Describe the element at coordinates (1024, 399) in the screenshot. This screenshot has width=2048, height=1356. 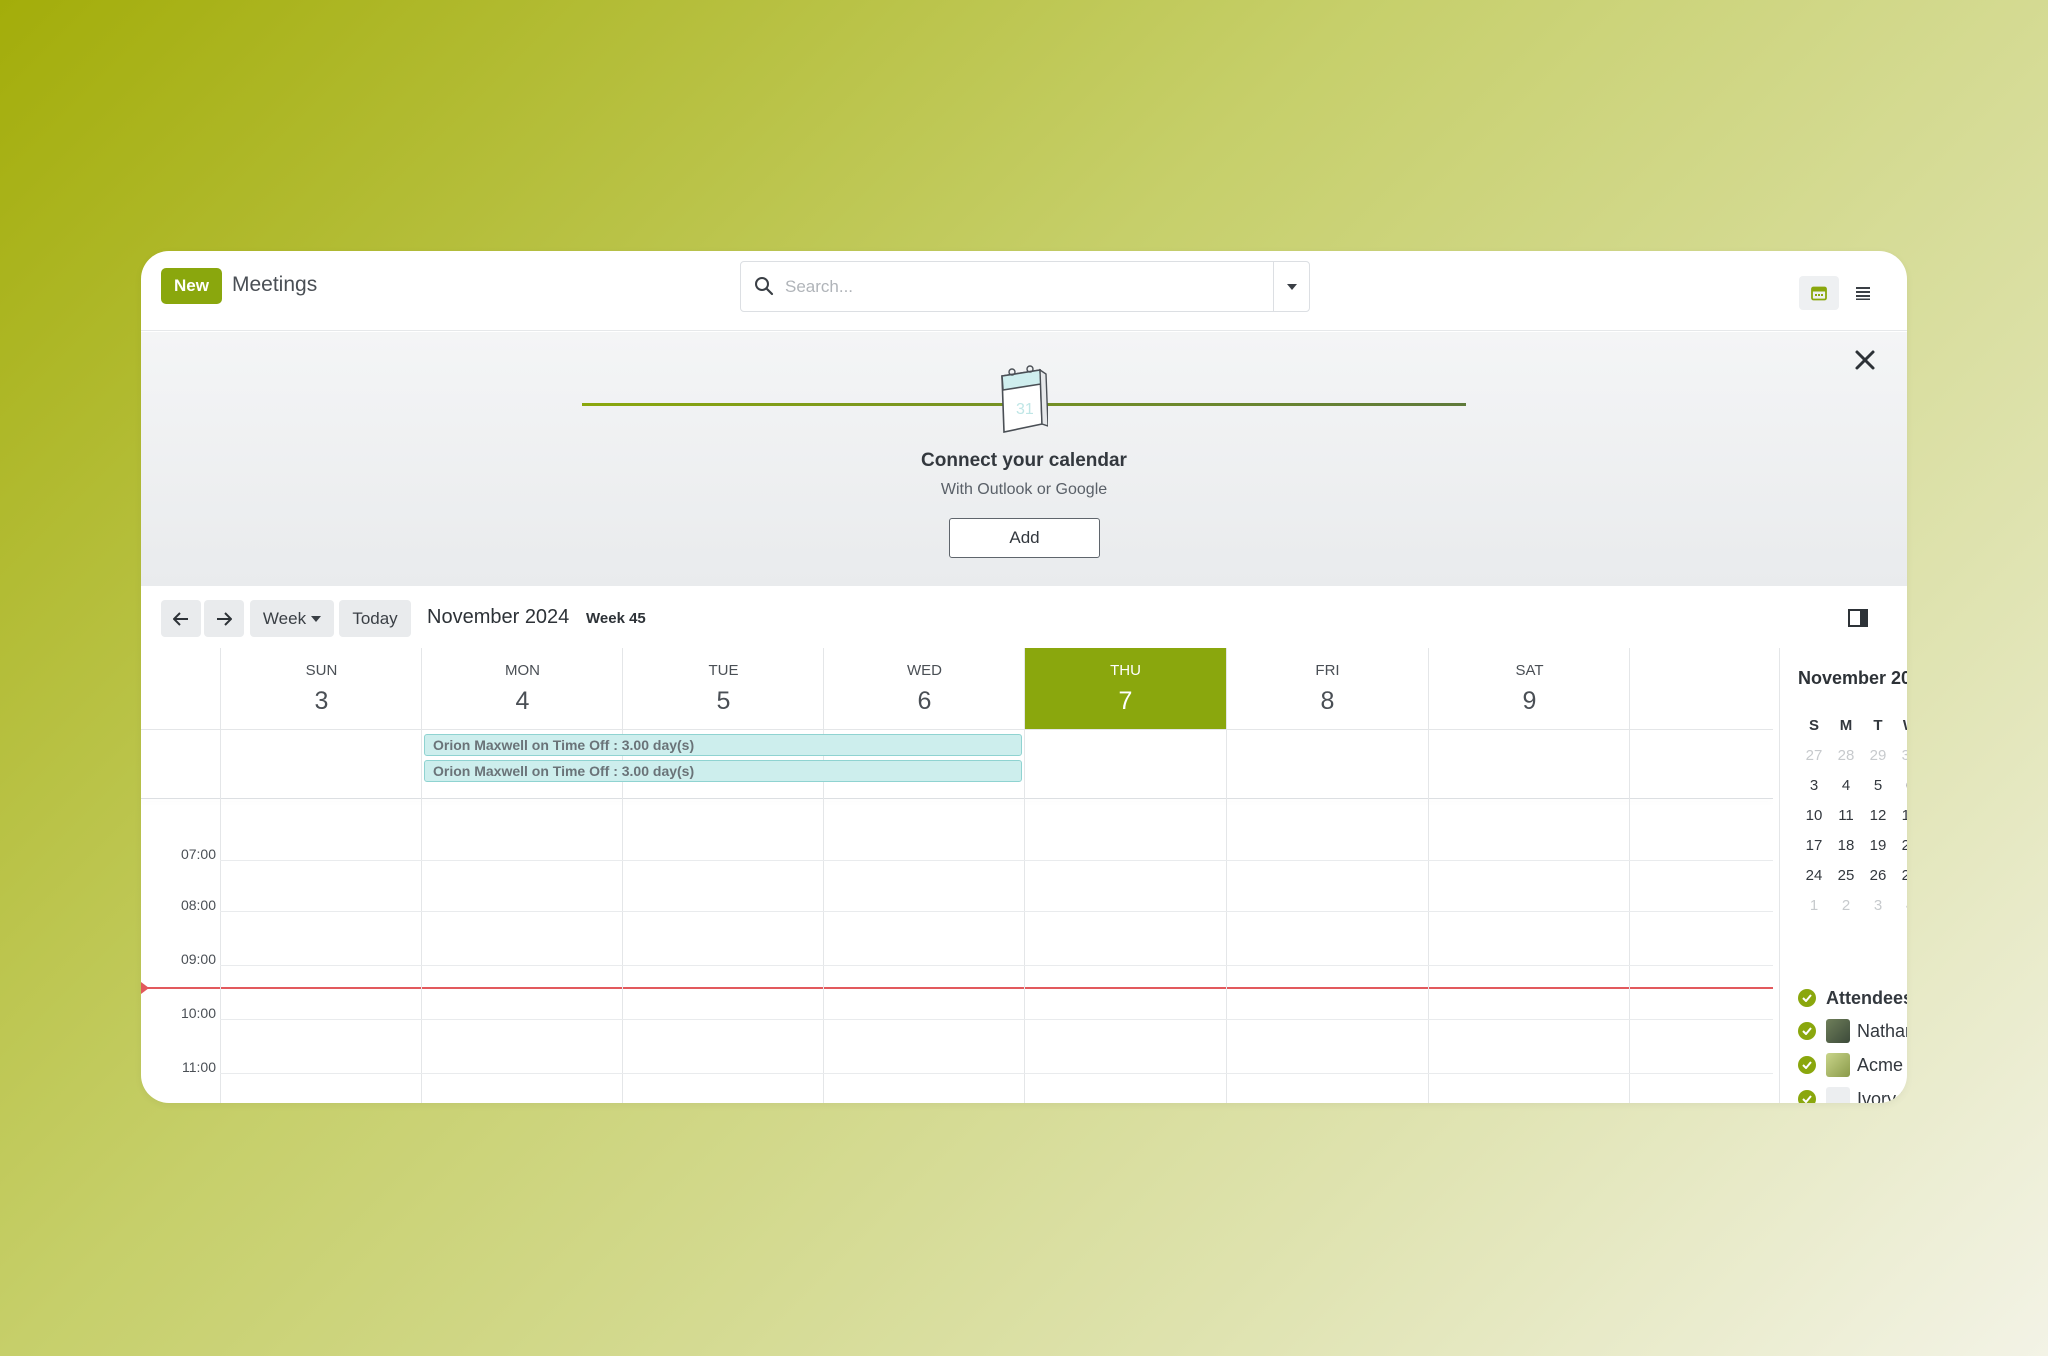
I see `calendar-illustration-icon: 31` at that location.